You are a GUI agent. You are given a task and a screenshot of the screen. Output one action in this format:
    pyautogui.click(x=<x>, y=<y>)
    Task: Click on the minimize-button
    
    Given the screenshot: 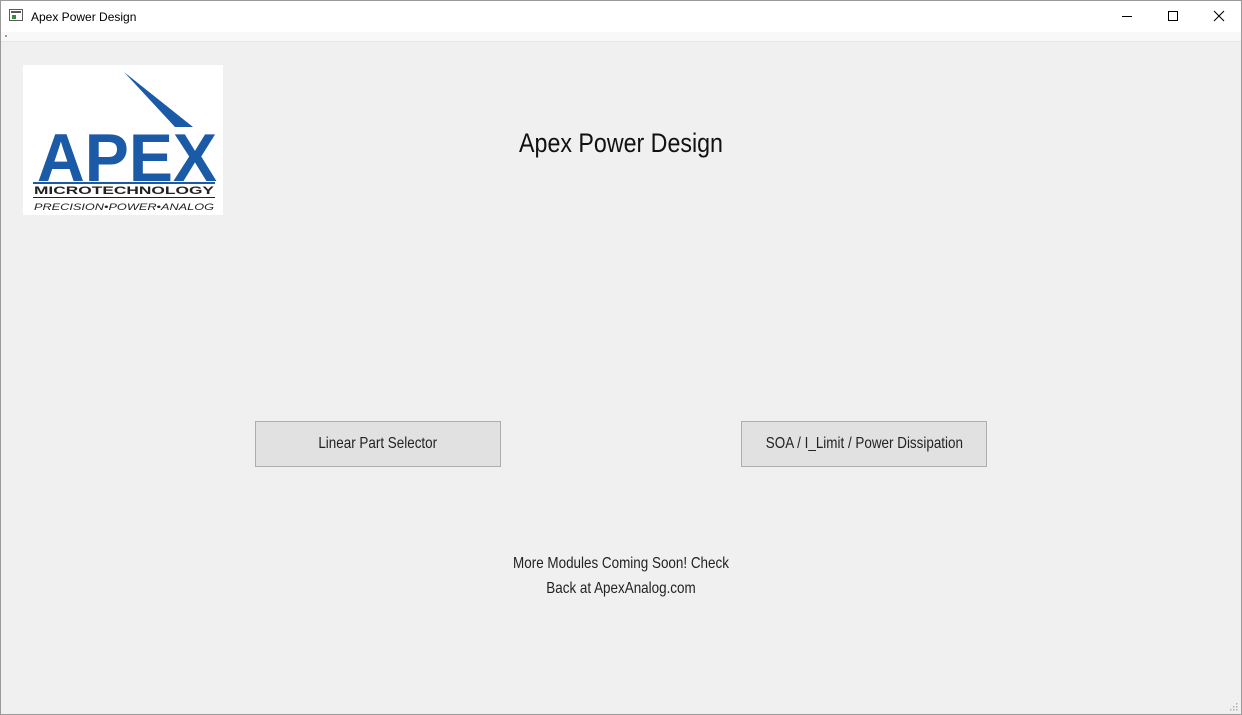 What is the action you would take?
    pyautogui.click(x=1127, y=16)
    